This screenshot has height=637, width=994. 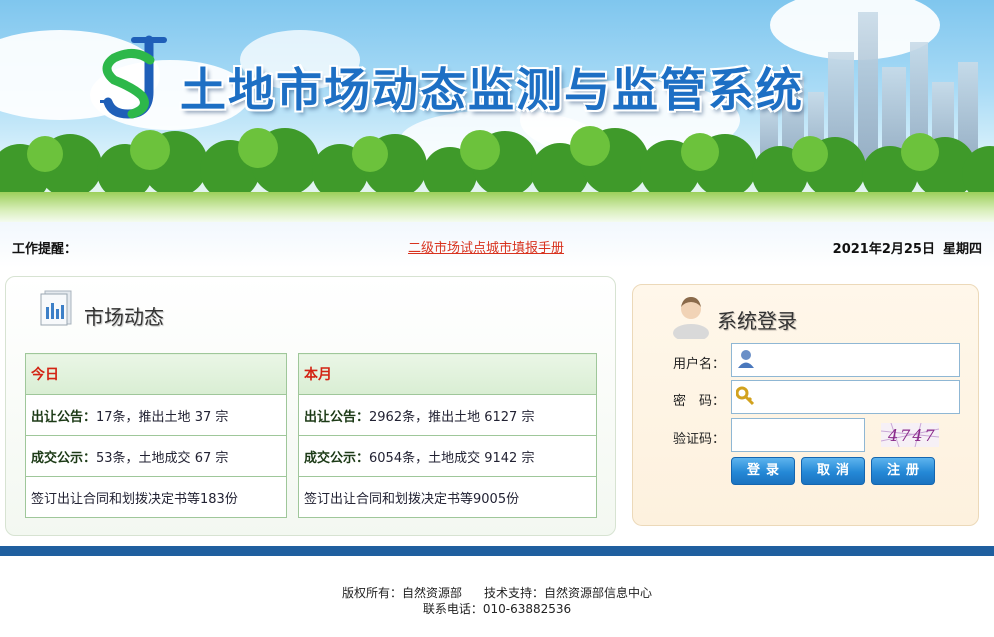 I want to click on table-row: 签订出让合同和划拨决定书等183份, so click(x=156, y=497).